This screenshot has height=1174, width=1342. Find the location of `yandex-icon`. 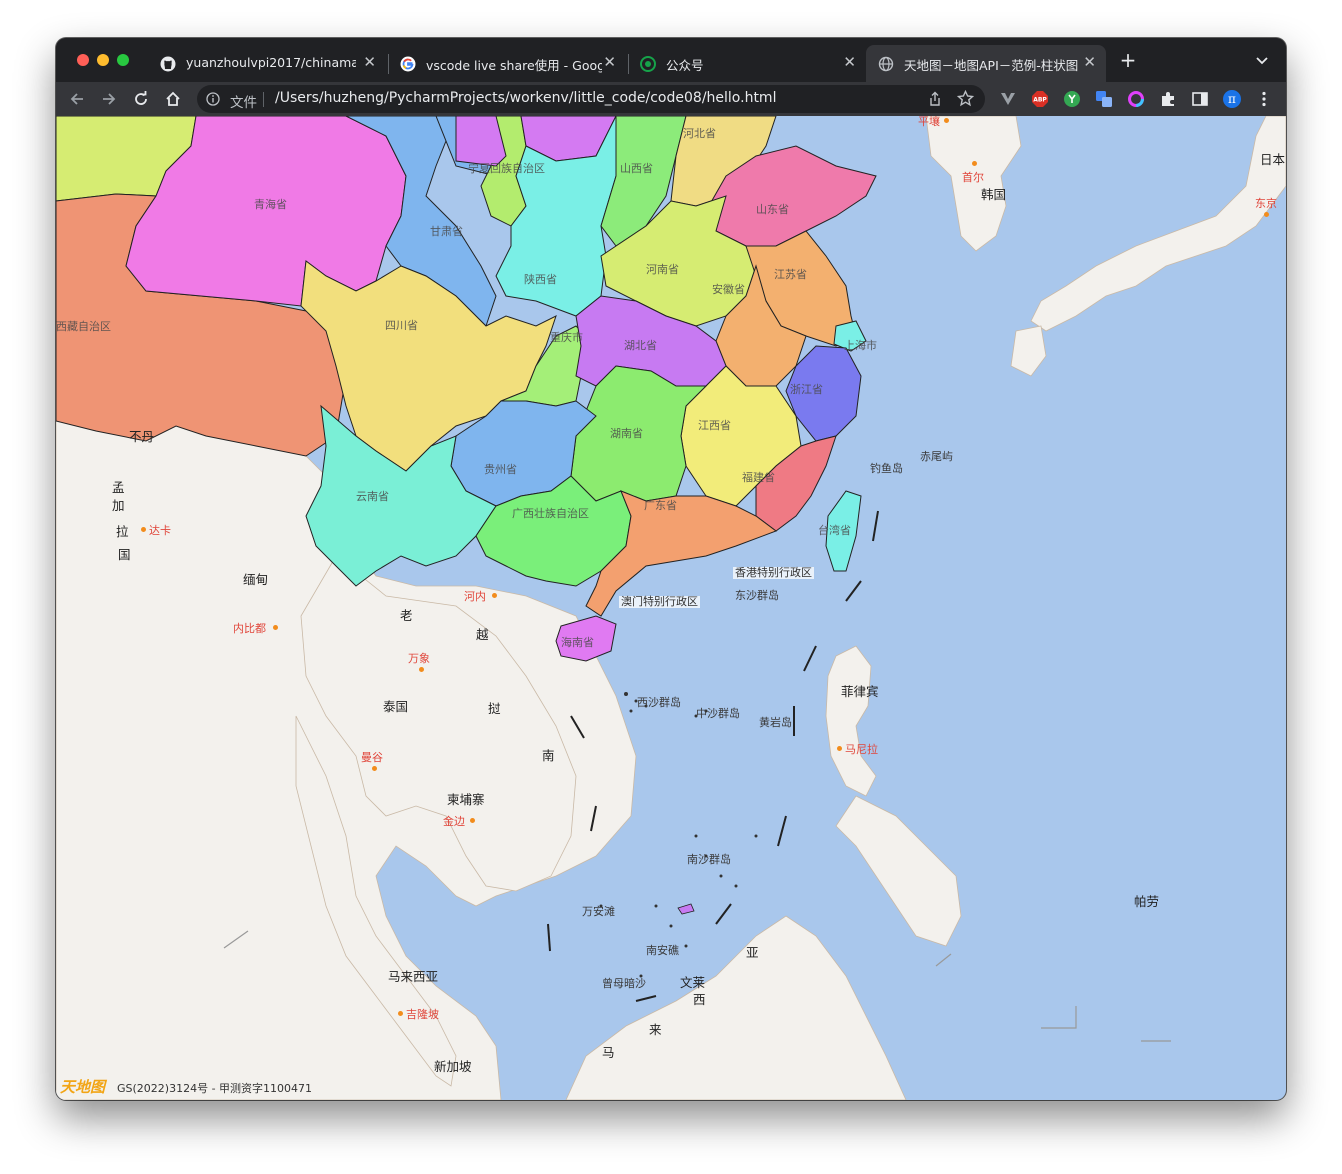

yandex-icon is located at coordinates (1072, 99).